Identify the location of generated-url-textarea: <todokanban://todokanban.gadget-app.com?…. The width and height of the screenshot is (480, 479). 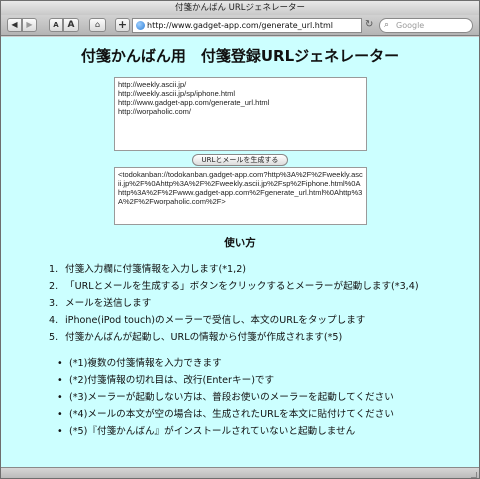
(240, 196).